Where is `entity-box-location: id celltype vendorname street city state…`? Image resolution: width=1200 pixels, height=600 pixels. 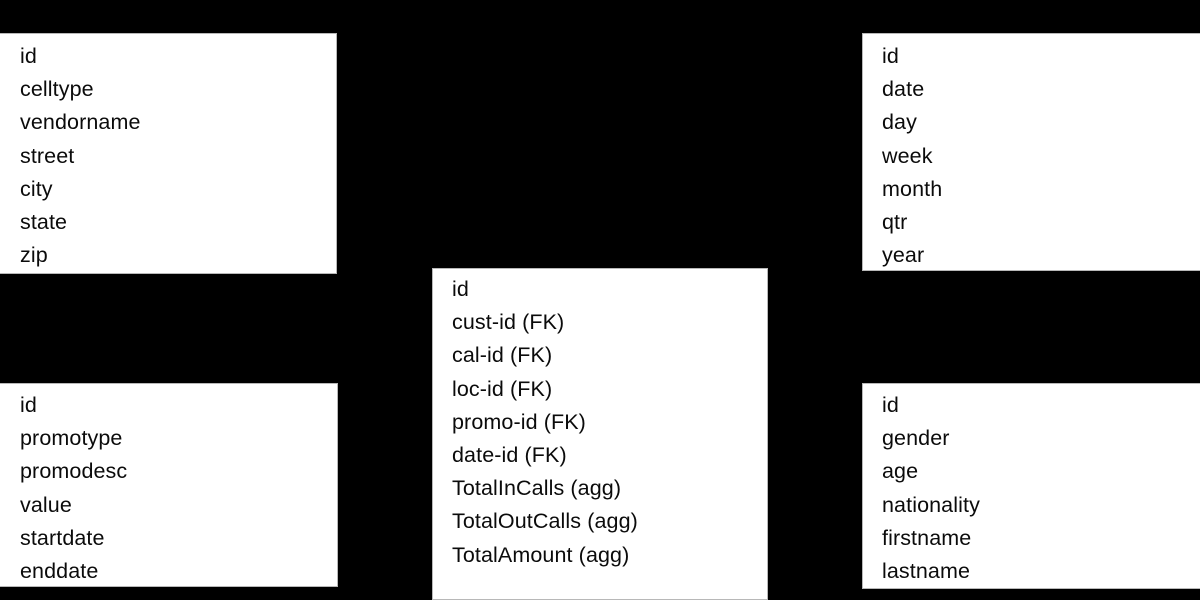
entity-box-location: id celltype vendorname street city state… is located at coordinates (168, 153).